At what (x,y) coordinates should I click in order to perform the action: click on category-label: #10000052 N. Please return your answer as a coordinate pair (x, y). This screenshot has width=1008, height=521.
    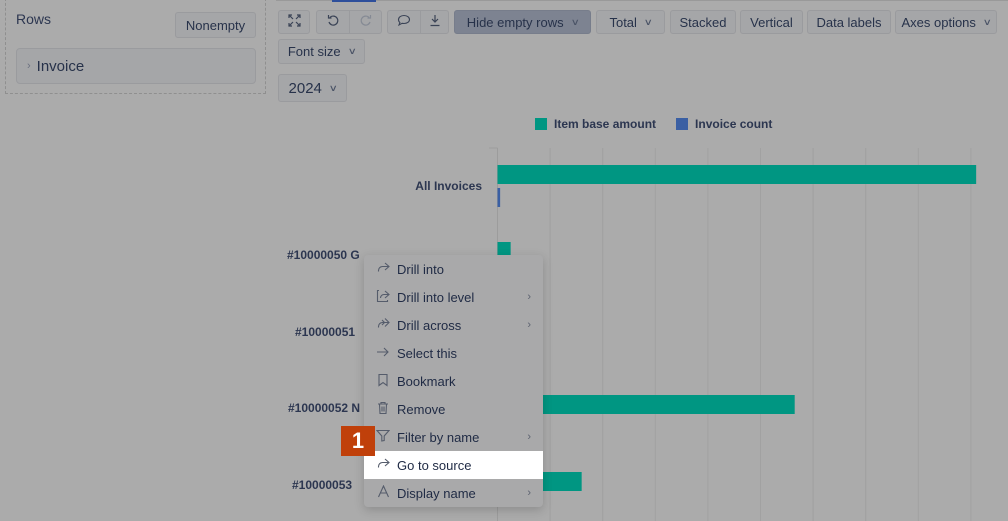
    Looking at the image, I should click on (324, 408).